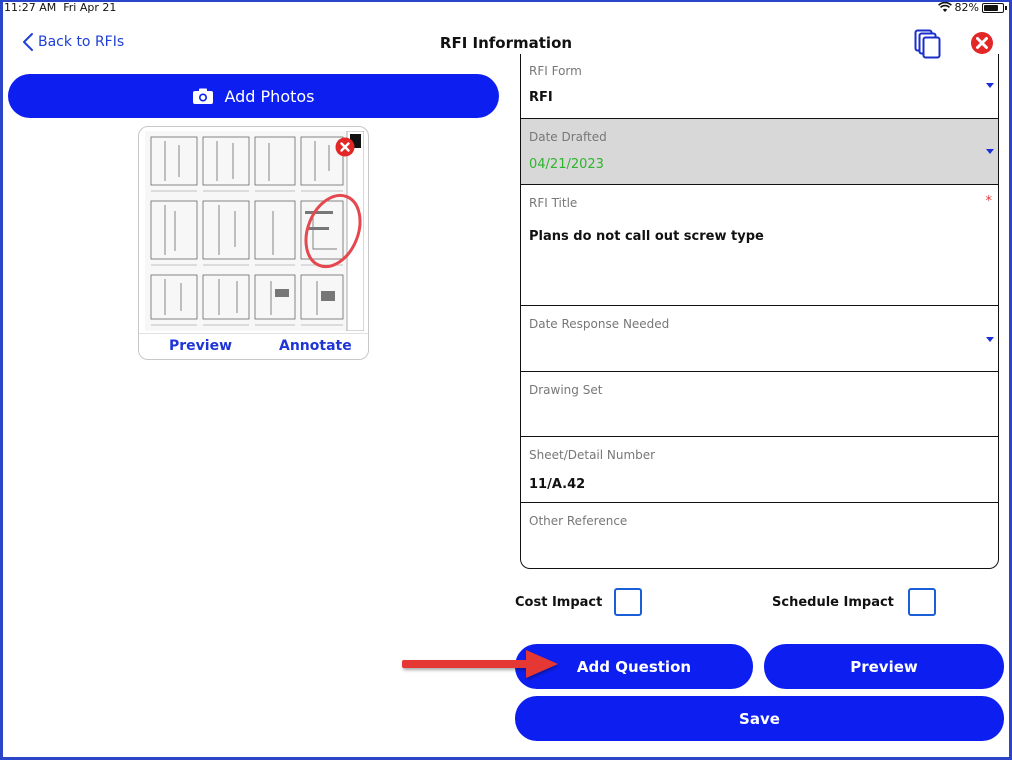 This screenshot has width=1012, height=760. Describe the element at coordinates (506, 8) in the screenshot. I see `status-bar: 11:27 AM Fri Apr 21 82%` at that location.